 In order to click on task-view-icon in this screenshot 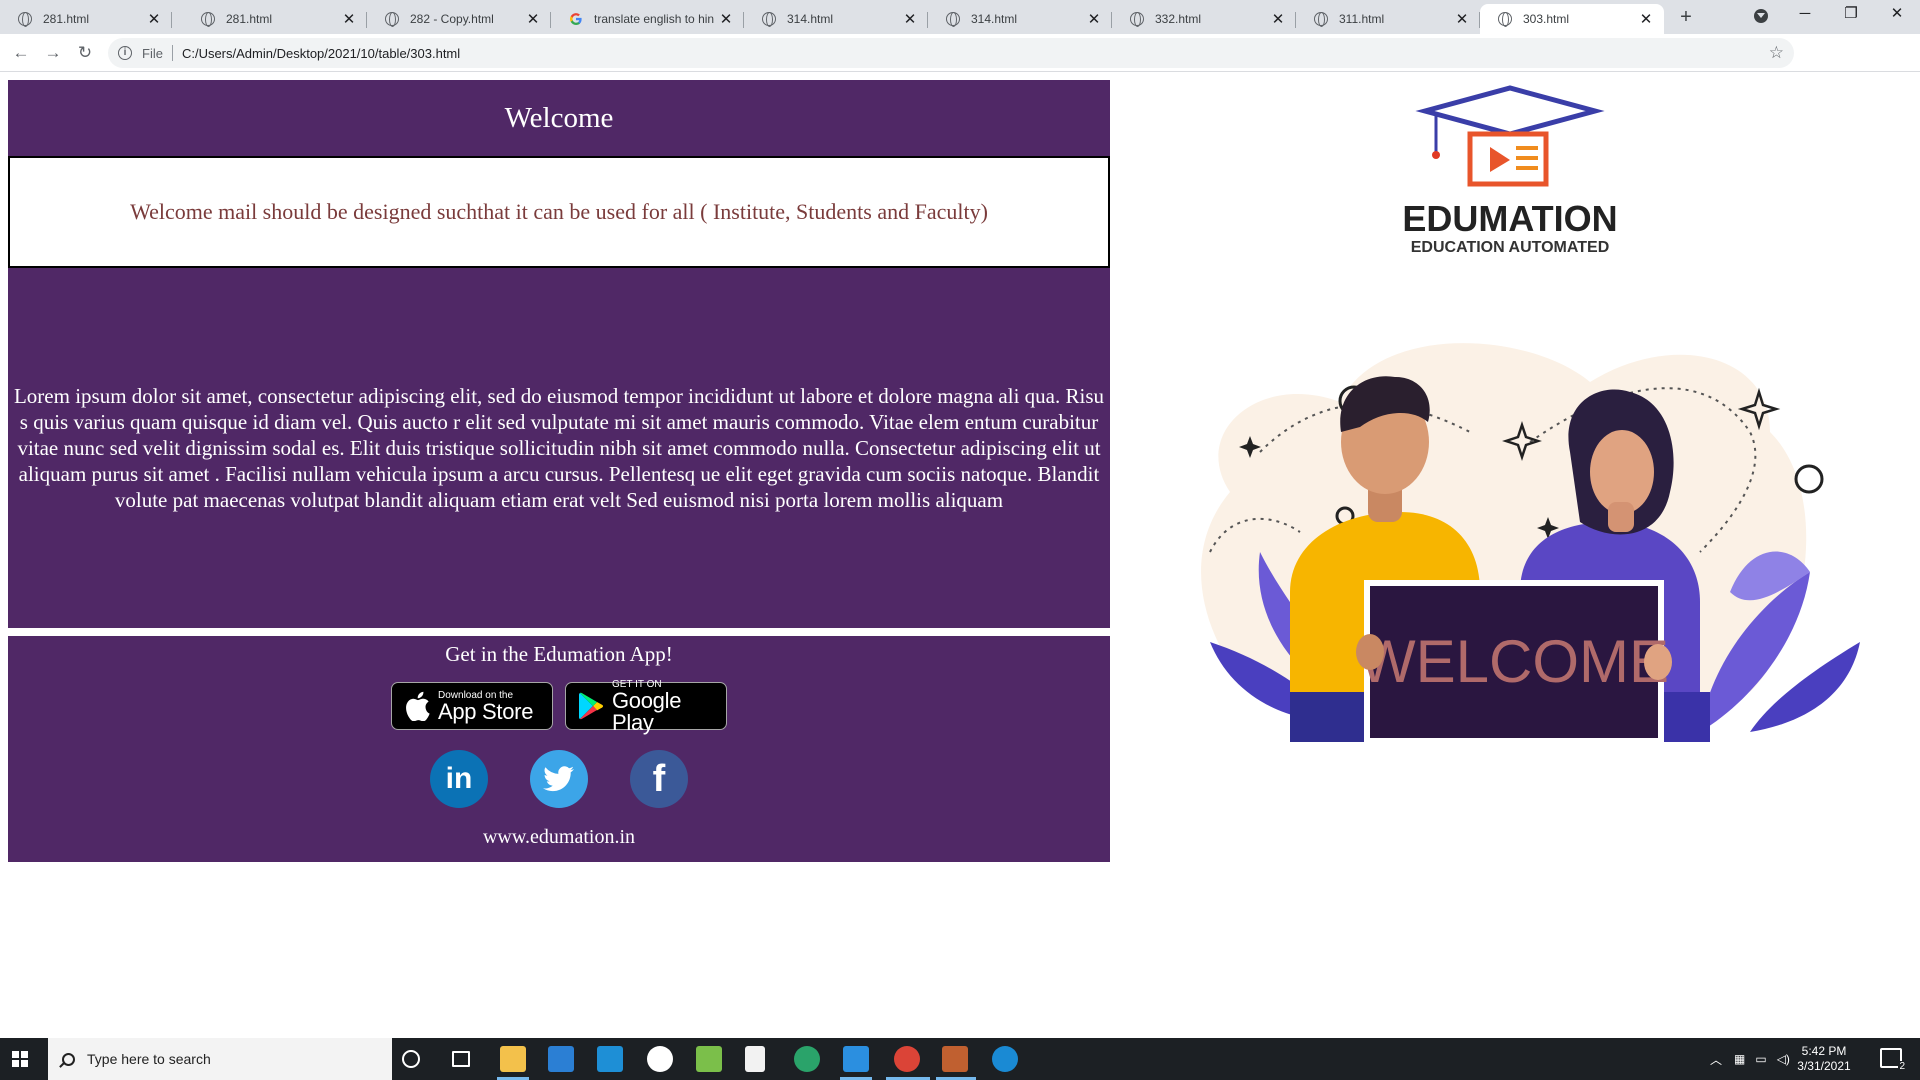, I will do `click(461, 1059)`.